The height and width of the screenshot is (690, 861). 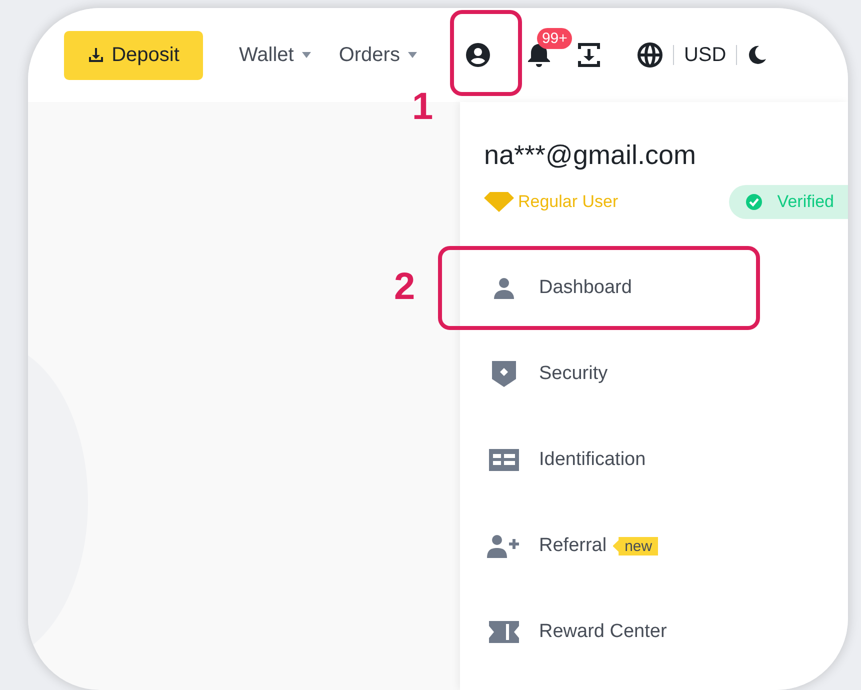 I want to click on person-icon, so click(x=504, y=288).